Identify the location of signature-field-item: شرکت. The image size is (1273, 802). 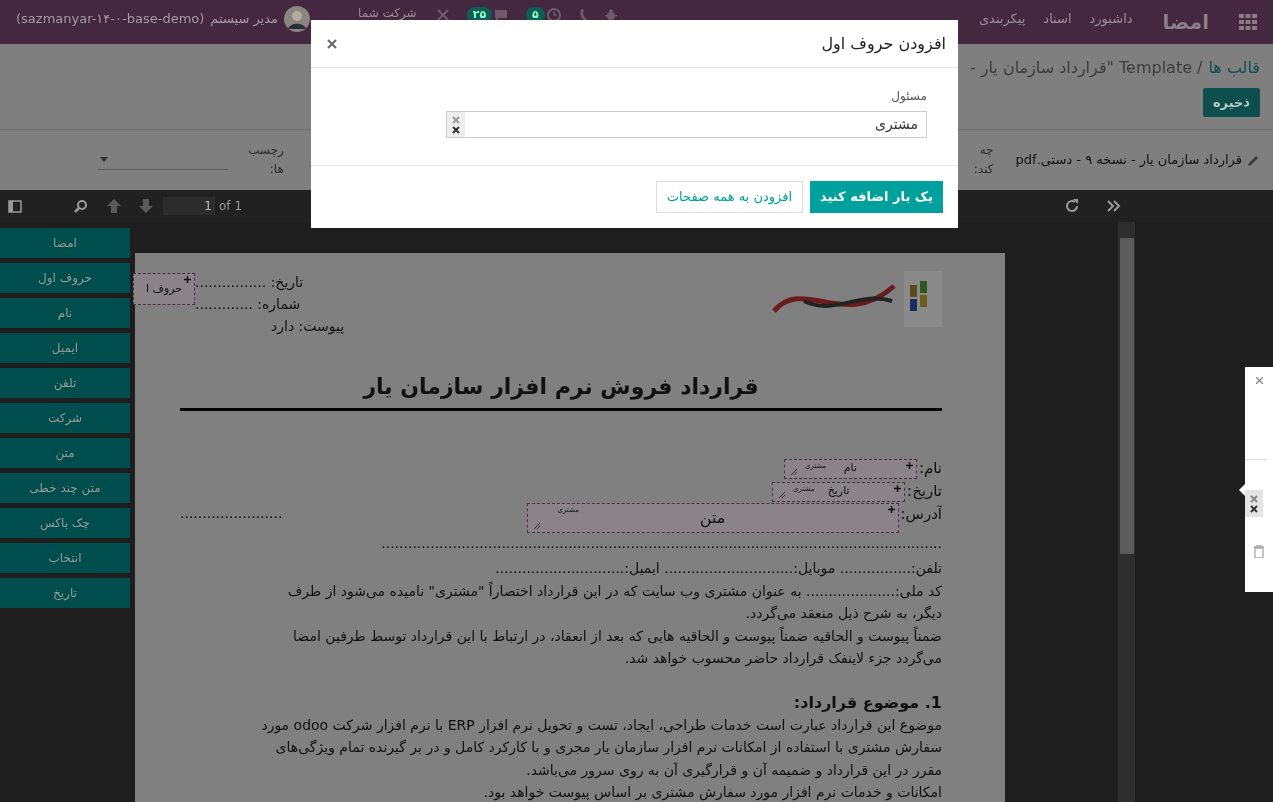
(65, 418).